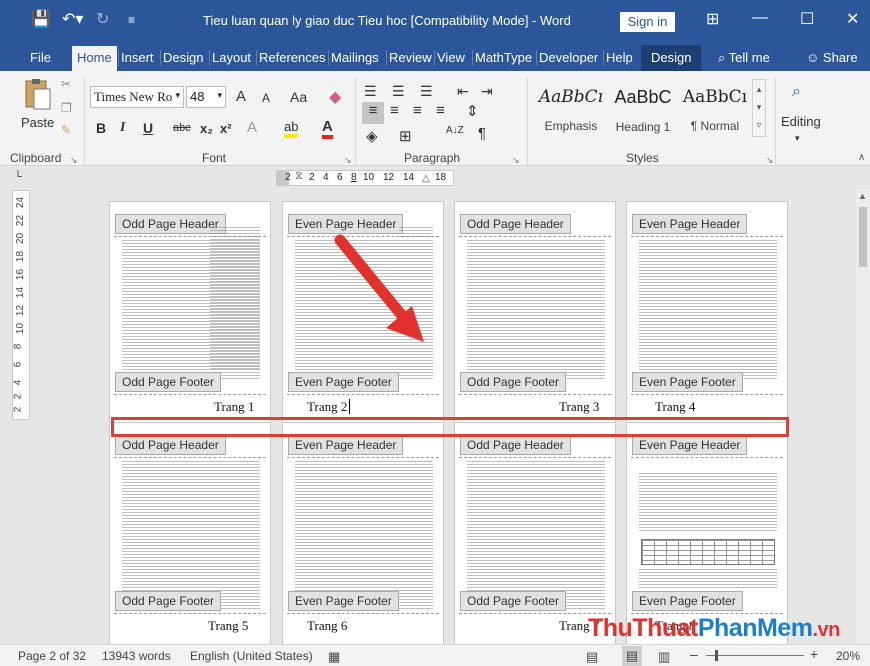  What do you see at coordinates (643, 108) in the screenshot?
I see `style-heading-1: AaBbC Heading 1` at bounding box center [643, 108].